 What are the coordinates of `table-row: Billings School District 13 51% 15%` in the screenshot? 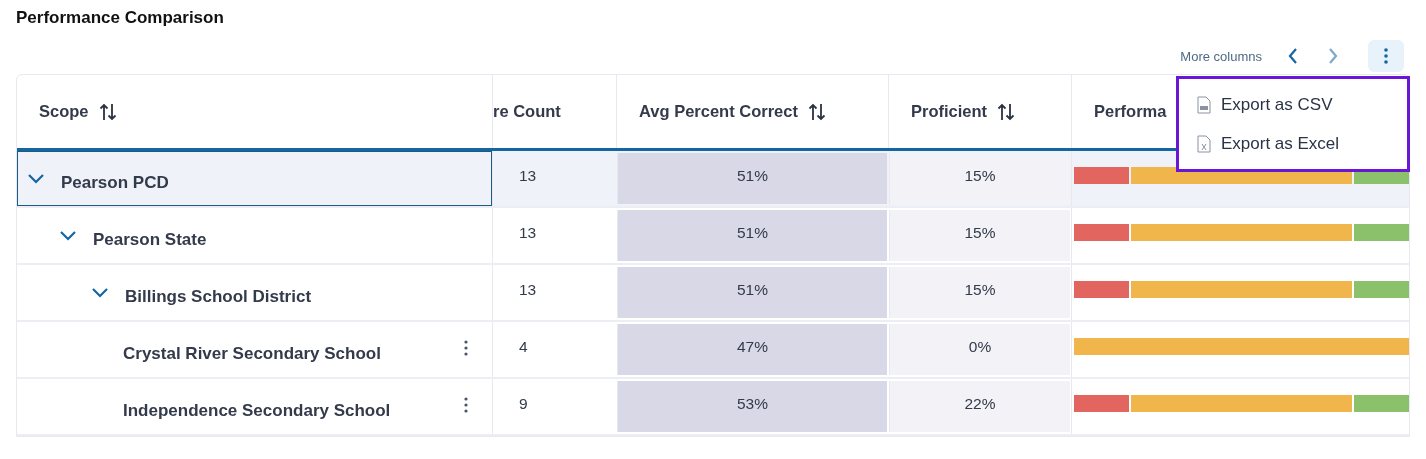 It's located at (713, 293).